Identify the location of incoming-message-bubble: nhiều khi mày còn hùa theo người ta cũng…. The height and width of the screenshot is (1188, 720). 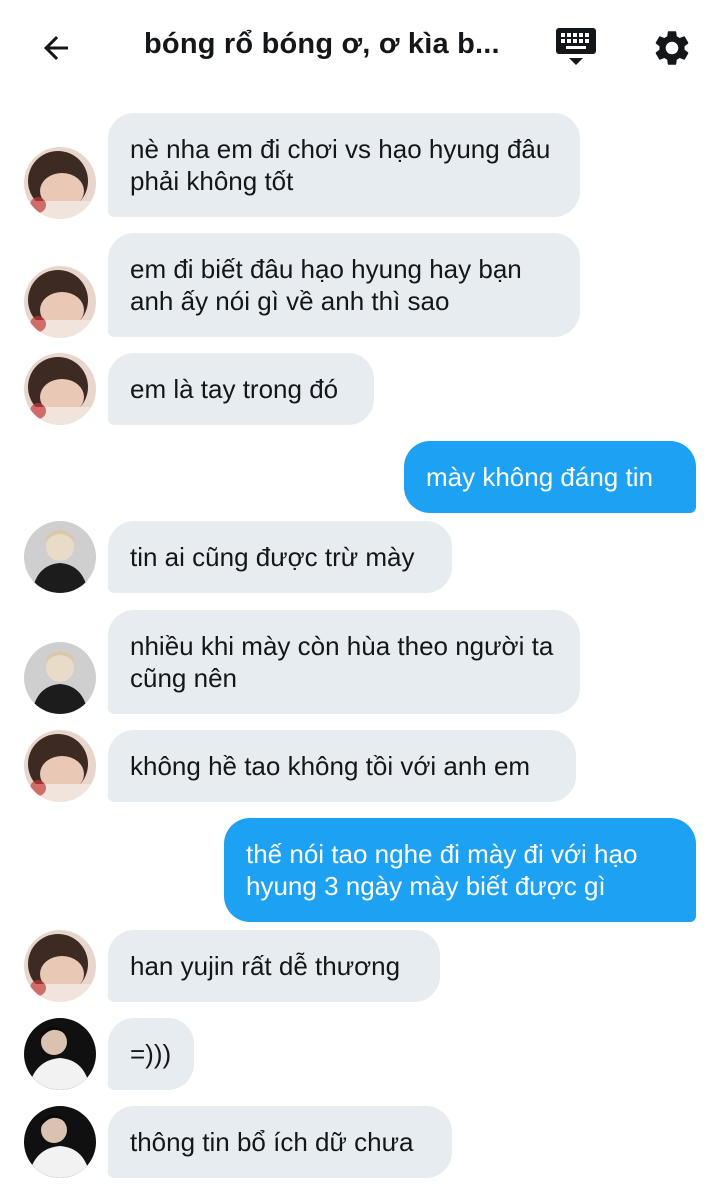
(344, 662).